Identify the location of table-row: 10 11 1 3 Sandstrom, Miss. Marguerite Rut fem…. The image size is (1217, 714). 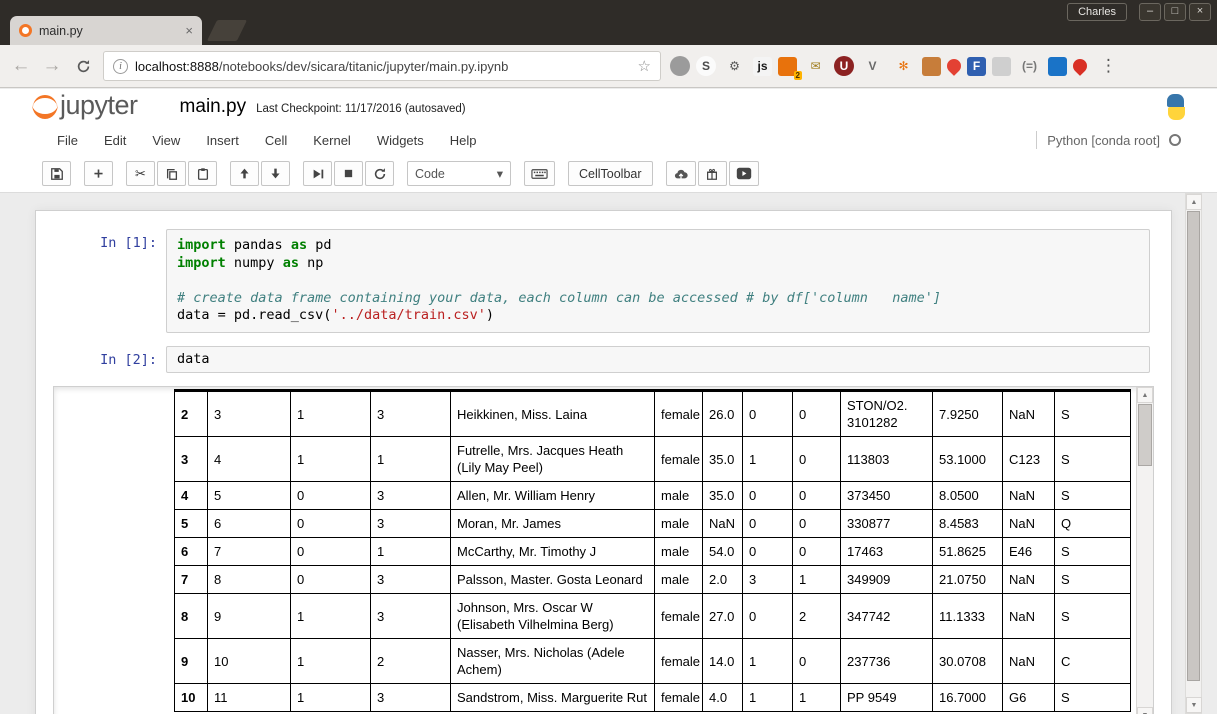
(652, 697).